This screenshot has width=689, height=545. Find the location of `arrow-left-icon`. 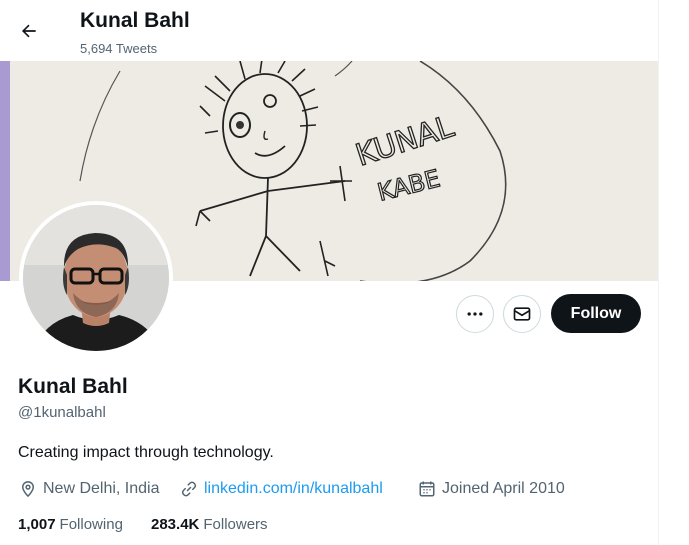

arrow-left-icon is located at coordinates (28, 31).